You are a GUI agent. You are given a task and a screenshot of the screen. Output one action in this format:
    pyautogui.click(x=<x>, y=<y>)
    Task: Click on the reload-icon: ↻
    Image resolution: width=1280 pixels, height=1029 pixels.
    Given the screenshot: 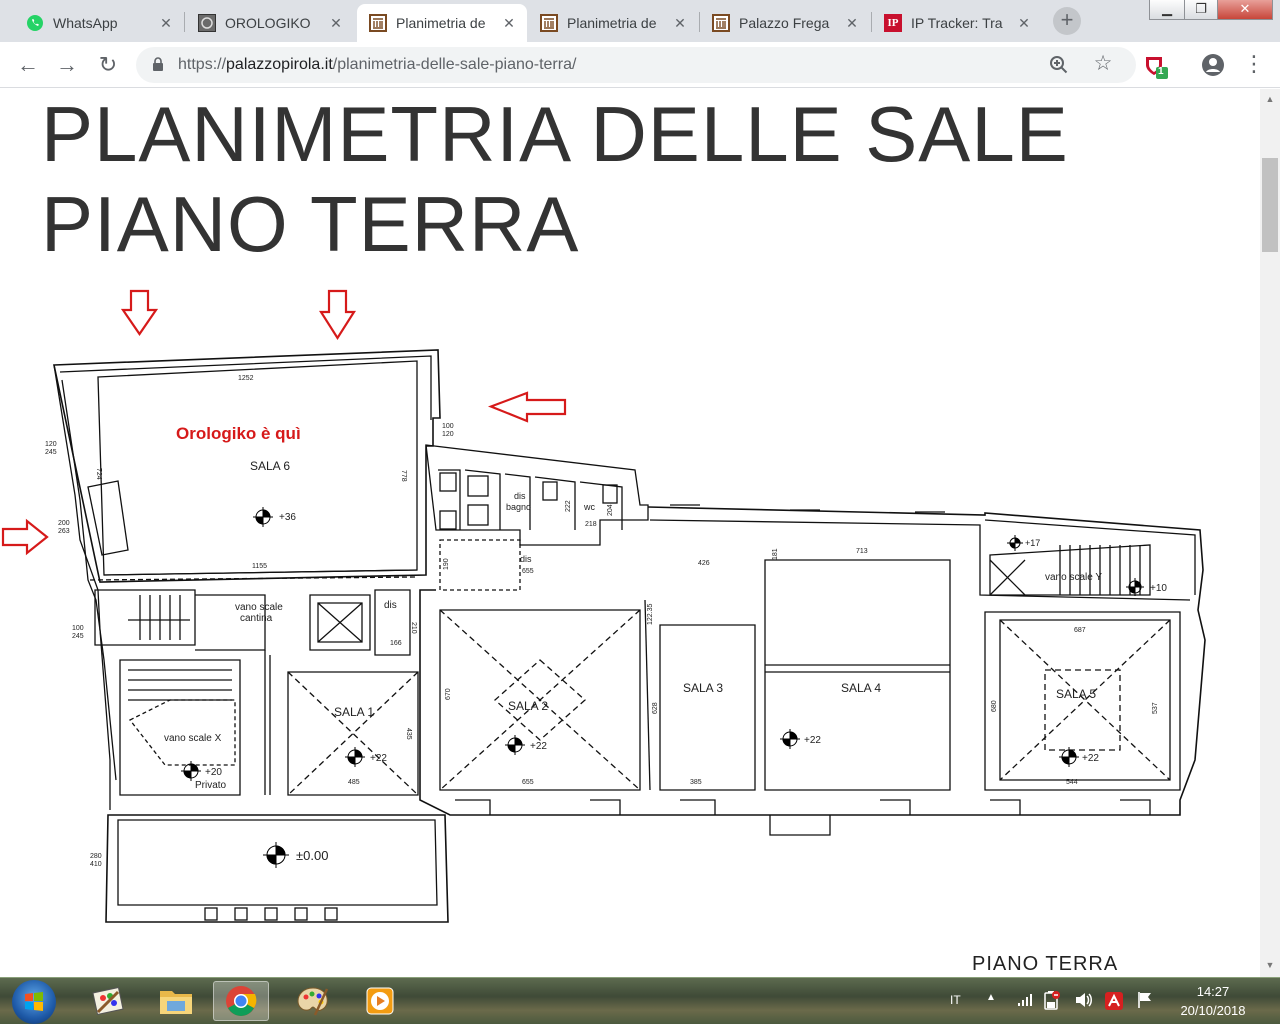 What is the action you would take?
    pyautogui.click(x=108, y=65)
    